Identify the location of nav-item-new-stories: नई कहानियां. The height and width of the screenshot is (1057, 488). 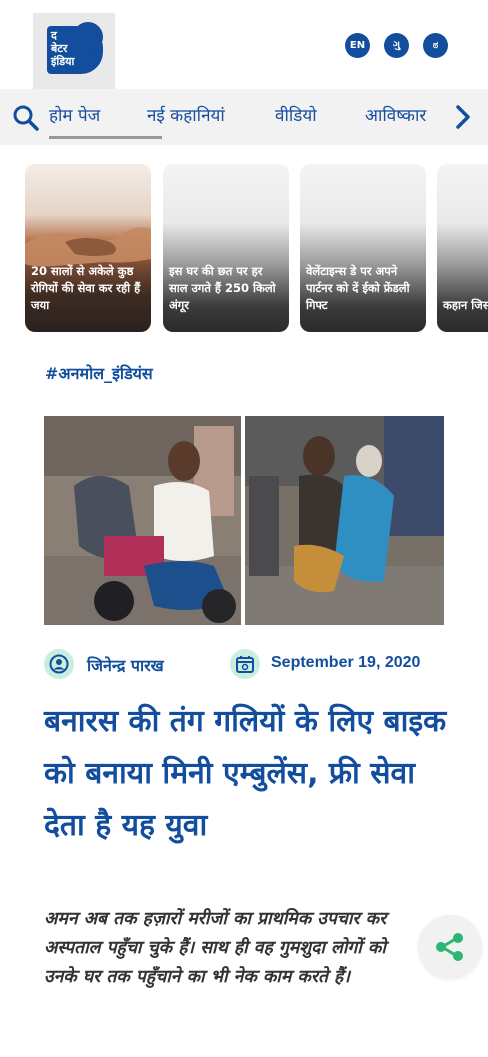
(186, 114).